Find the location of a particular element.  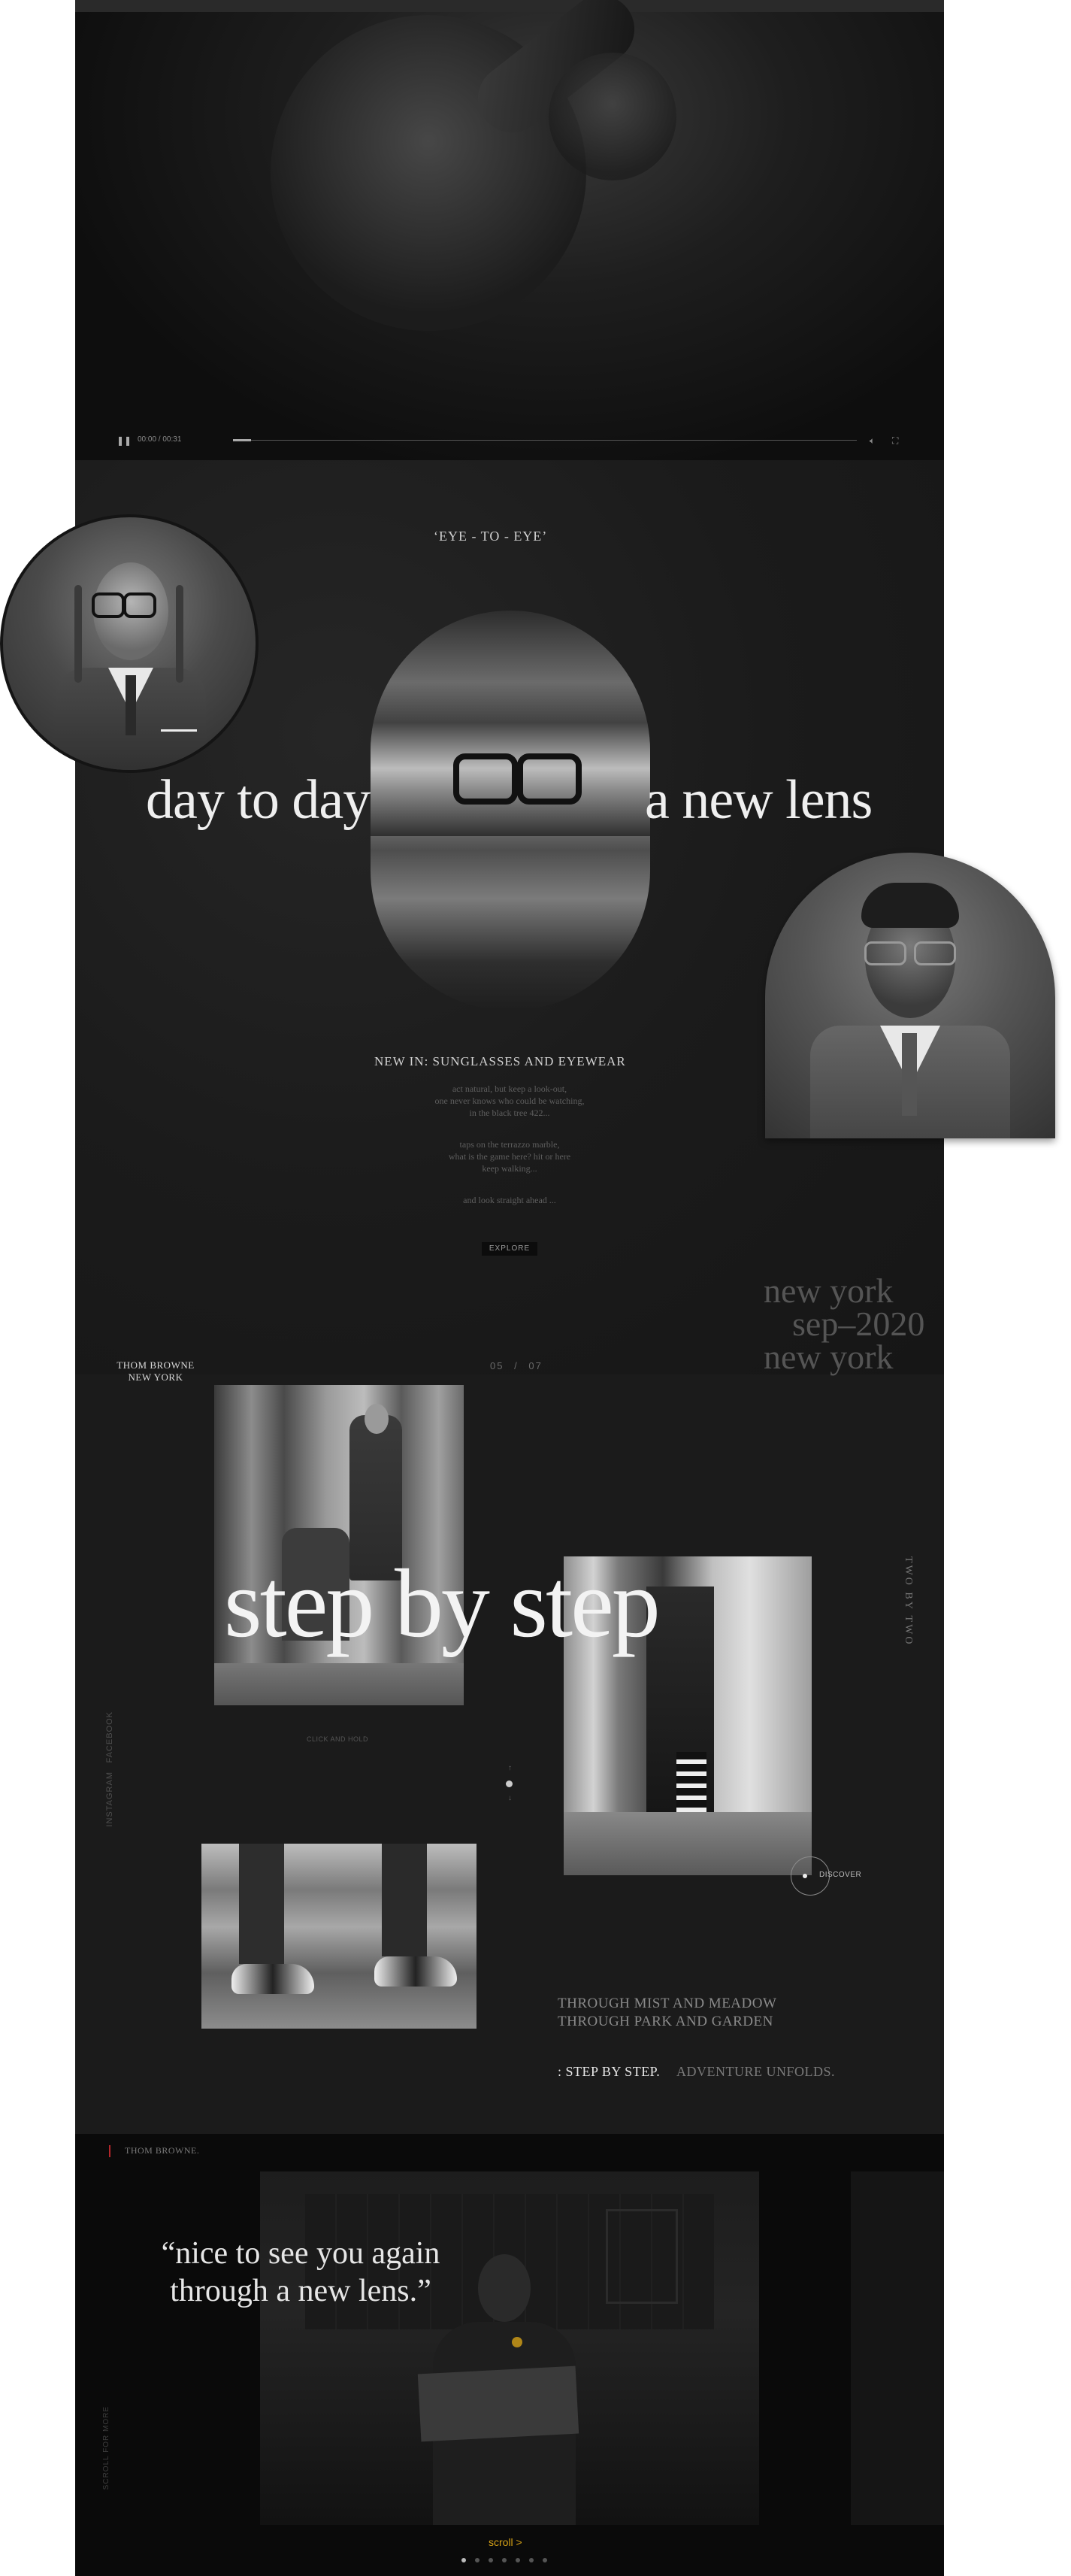

quote-background-video is located at coordinates (509, 2348).